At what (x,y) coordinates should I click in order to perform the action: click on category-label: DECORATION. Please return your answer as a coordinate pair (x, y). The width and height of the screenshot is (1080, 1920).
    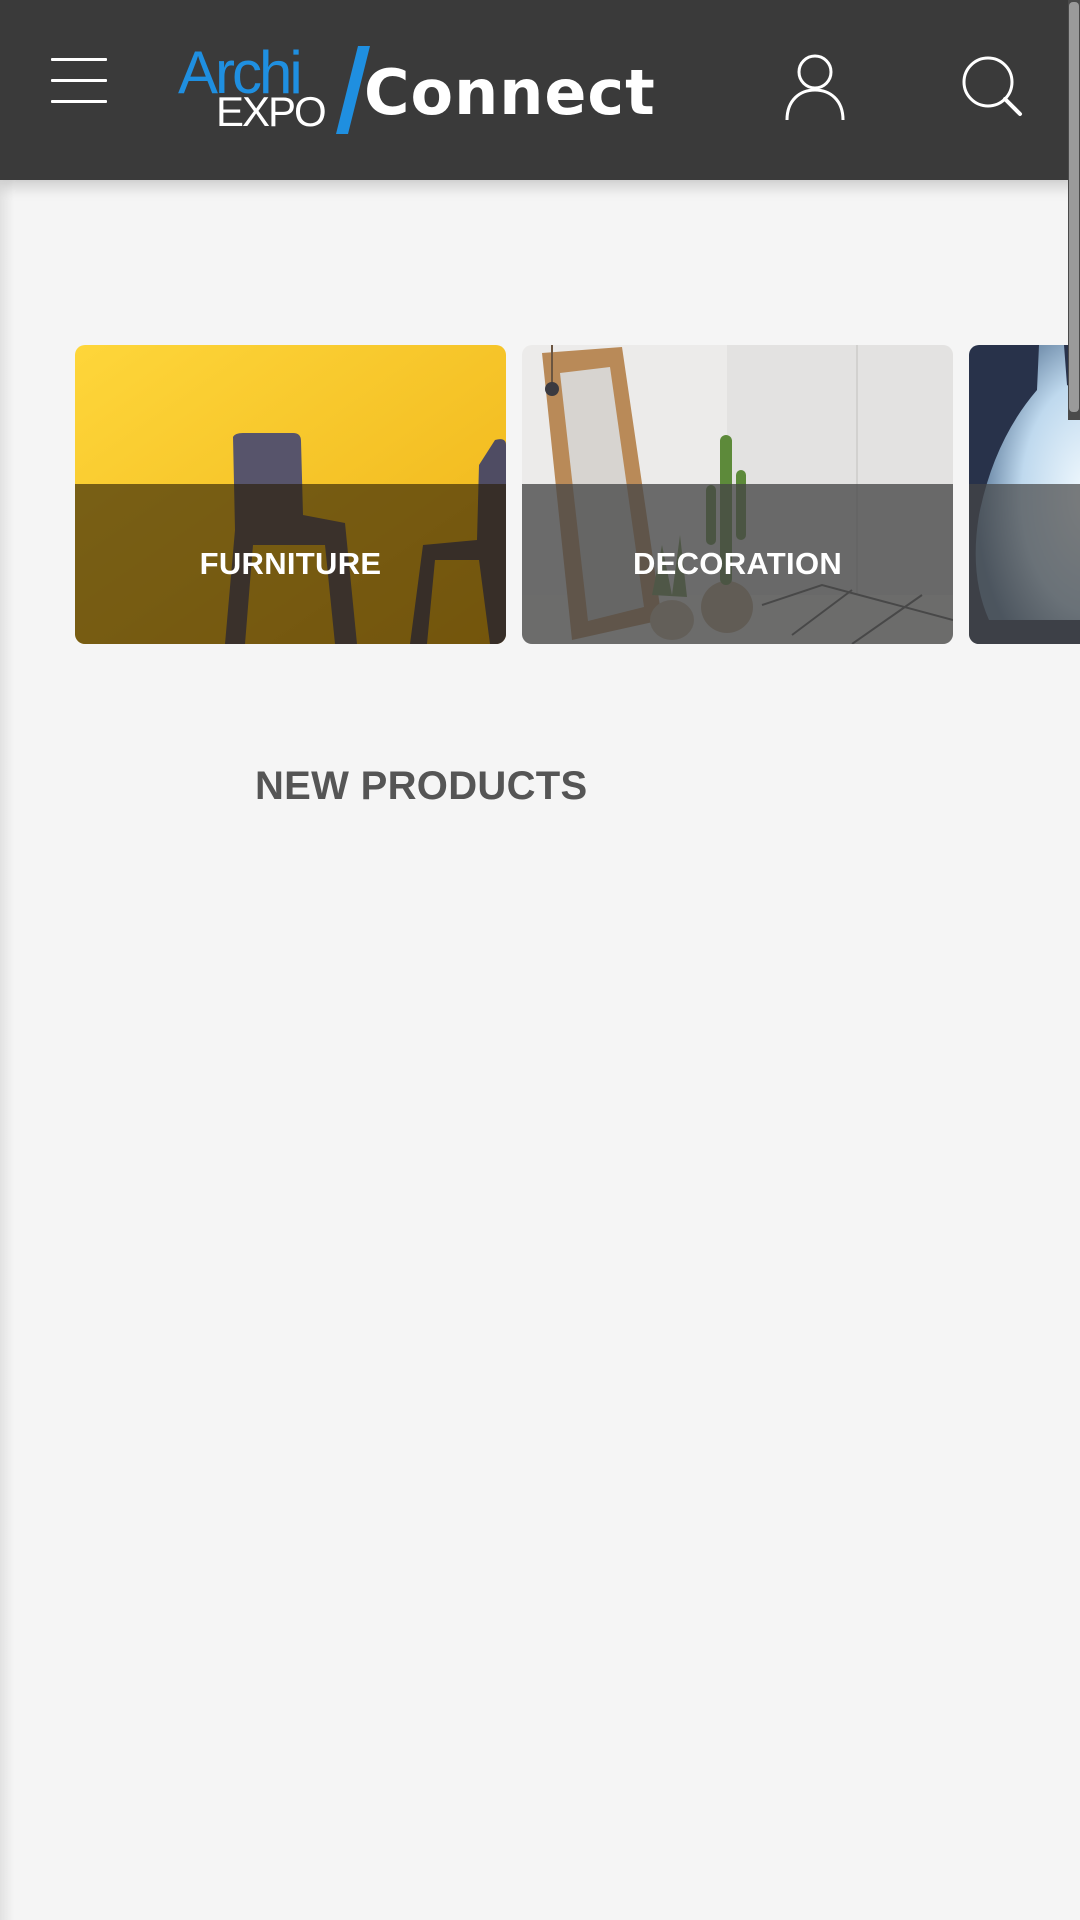
    Looking at the image, I should click on (737, 563).